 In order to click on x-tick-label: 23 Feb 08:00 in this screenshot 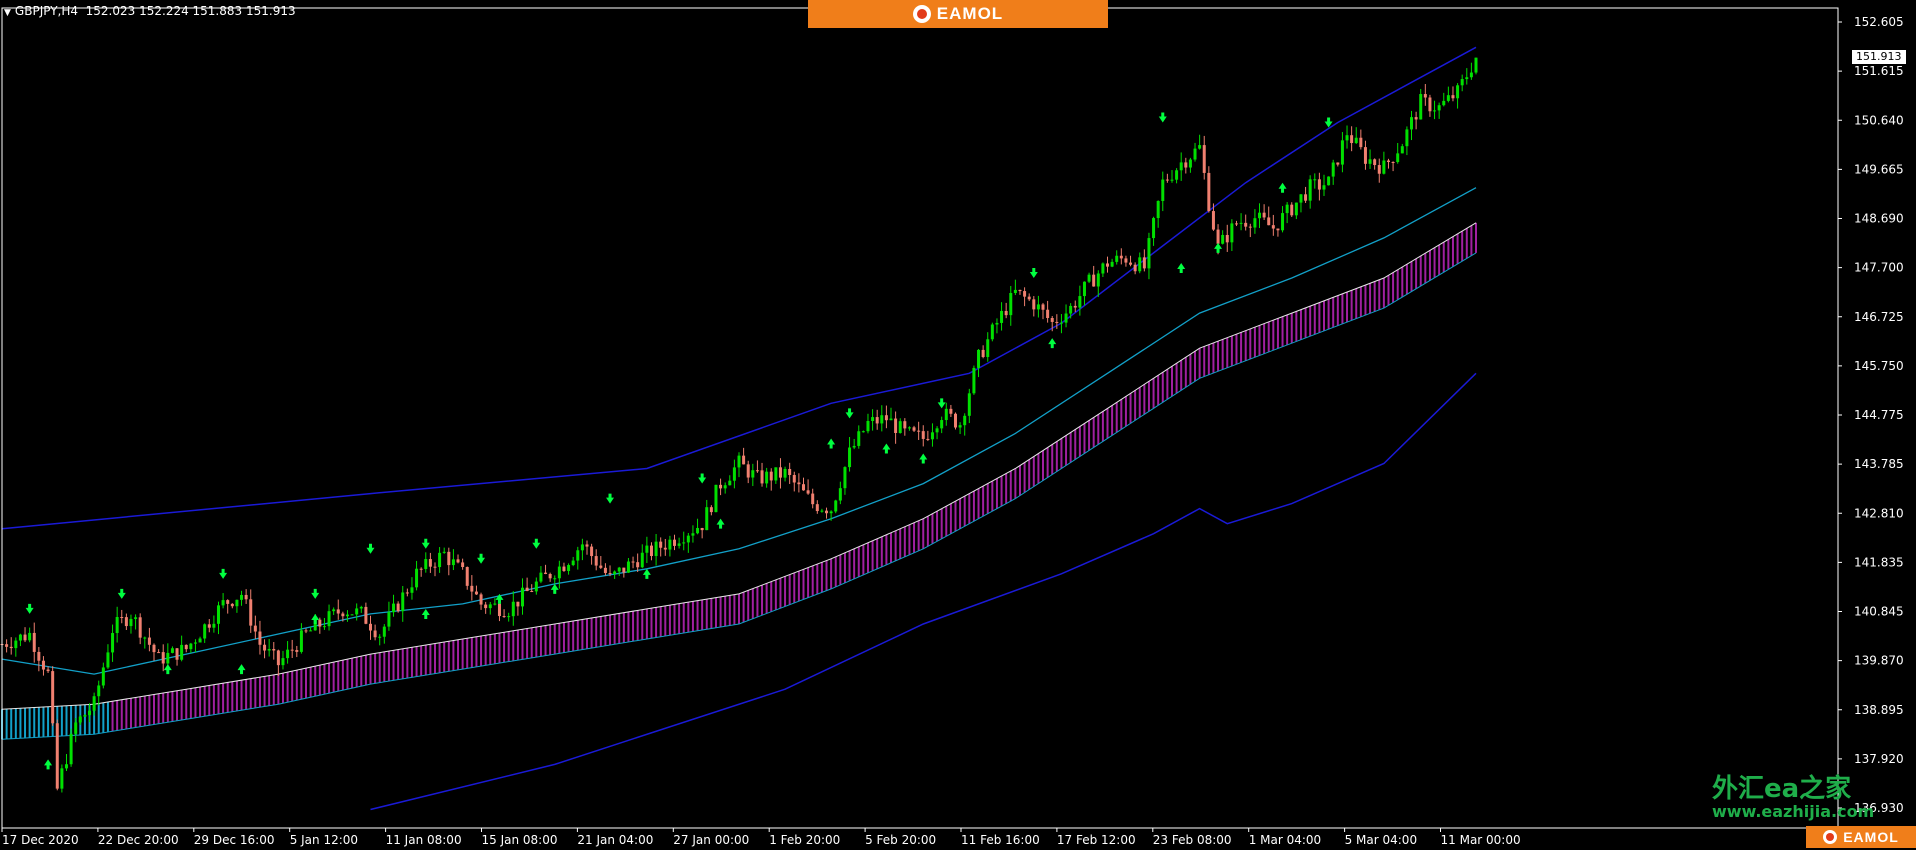, I will do `click(1192, 840)`.